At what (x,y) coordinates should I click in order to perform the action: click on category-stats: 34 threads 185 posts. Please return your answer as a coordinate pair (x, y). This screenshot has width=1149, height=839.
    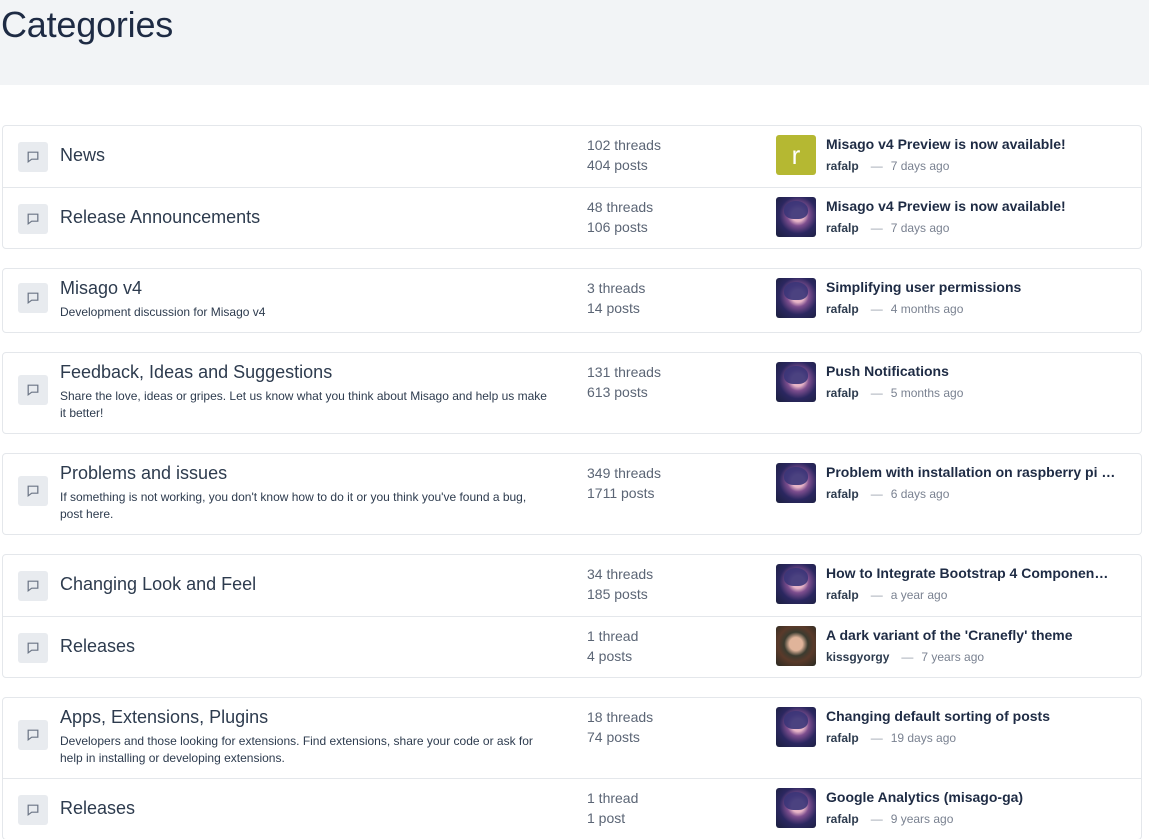
    Looking at the image, I should click on (620, 584).